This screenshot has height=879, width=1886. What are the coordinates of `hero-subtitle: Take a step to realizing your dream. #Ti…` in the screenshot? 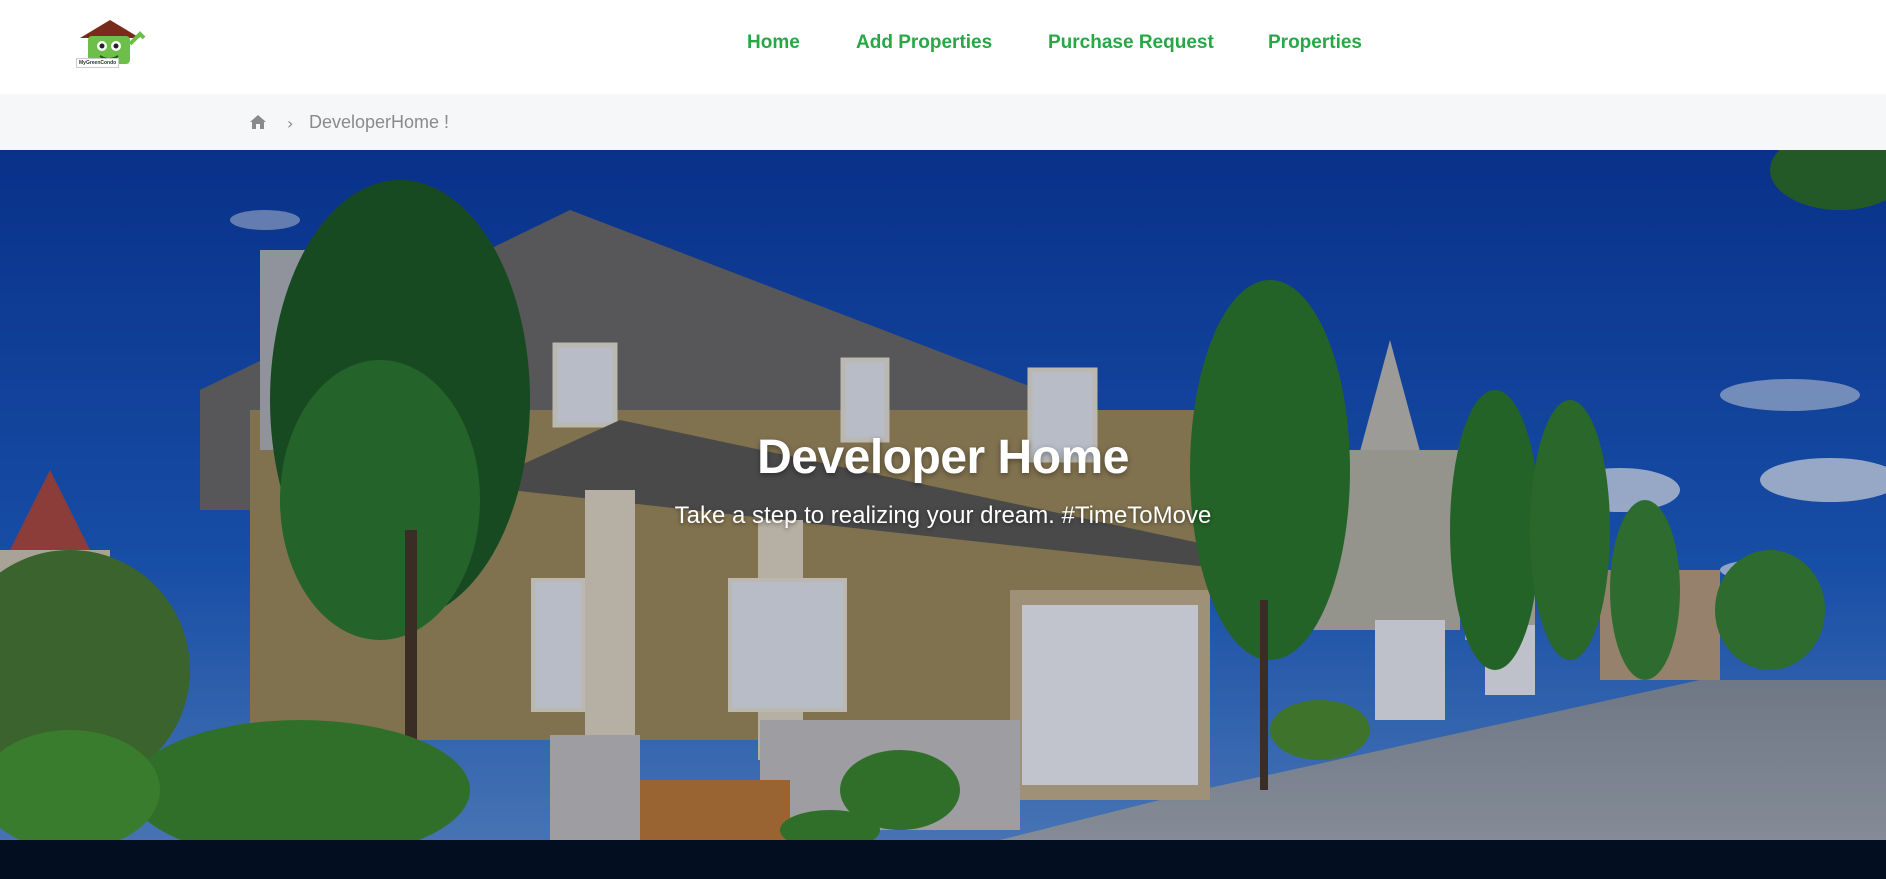 It's located at (943, 515).